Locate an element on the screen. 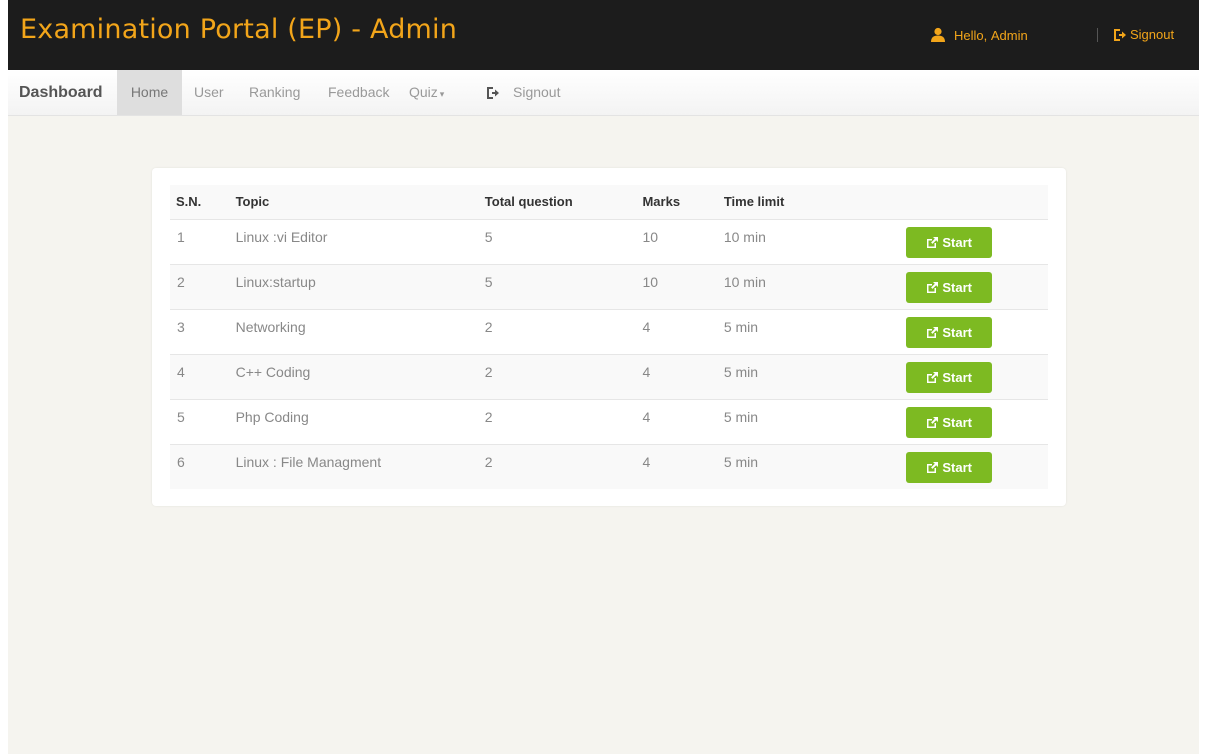  cell-topic: C++ Coding is located at coordinates (360, 376).